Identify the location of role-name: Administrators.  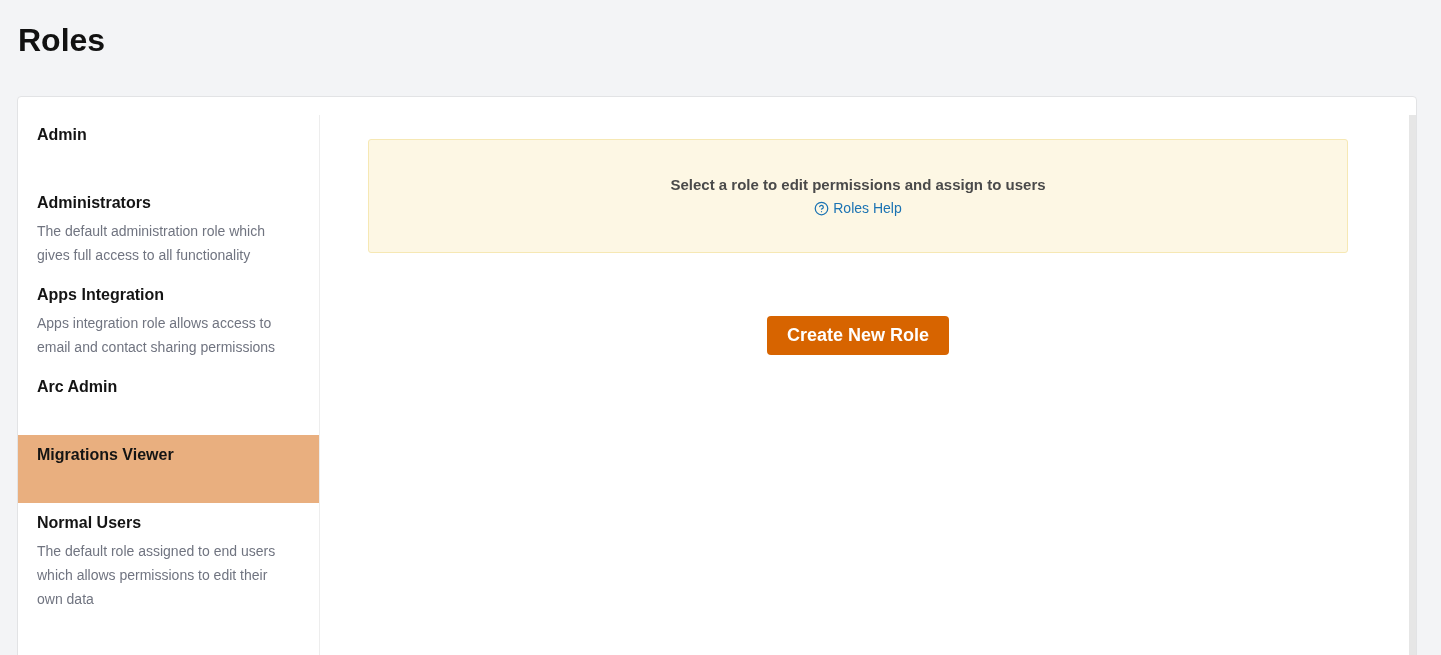
(94, 203).